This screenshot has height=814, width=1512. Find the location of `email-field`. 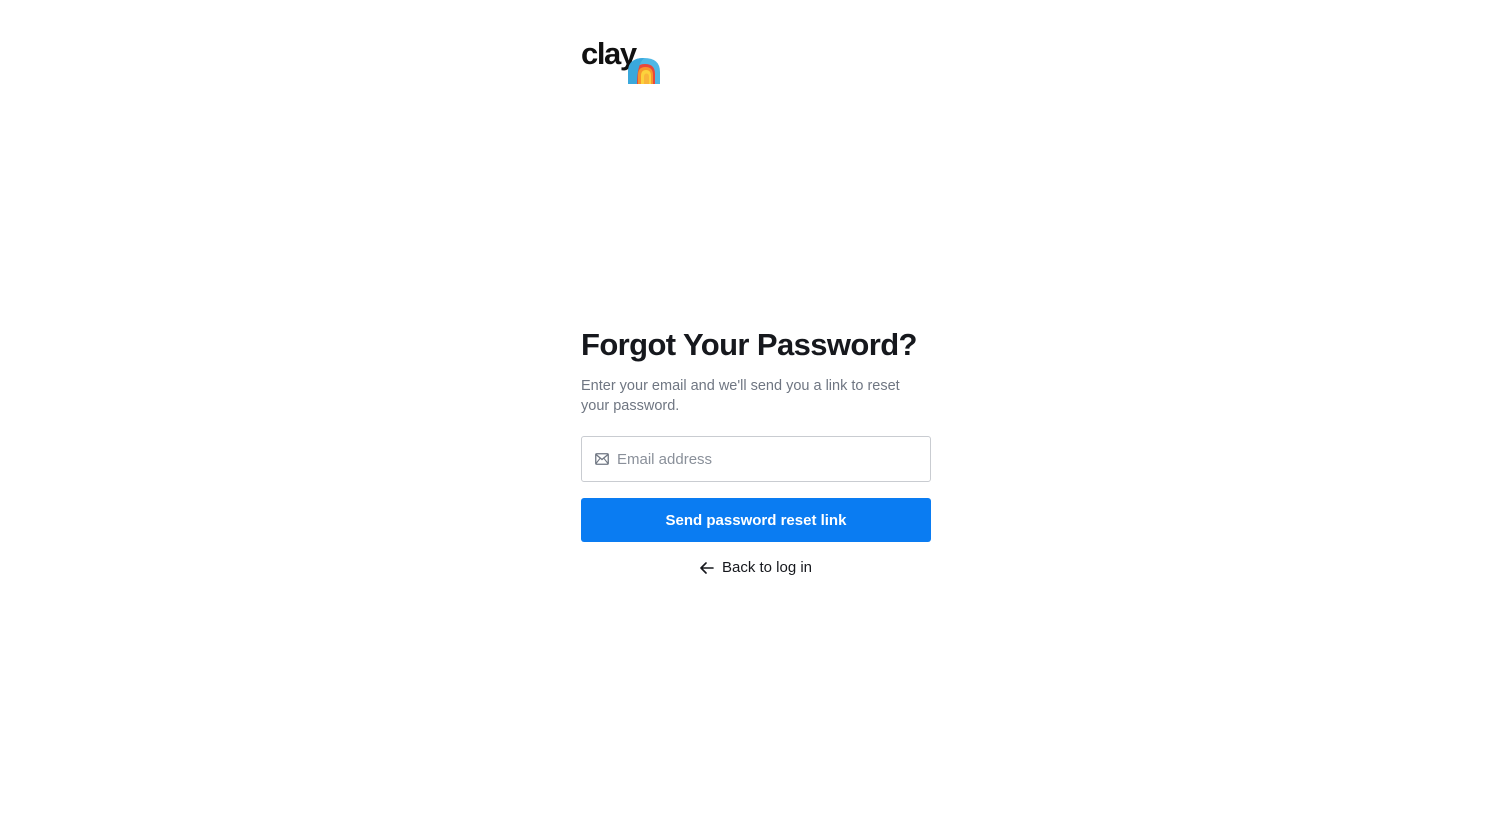

email-field is located at coordinates (756, 459).